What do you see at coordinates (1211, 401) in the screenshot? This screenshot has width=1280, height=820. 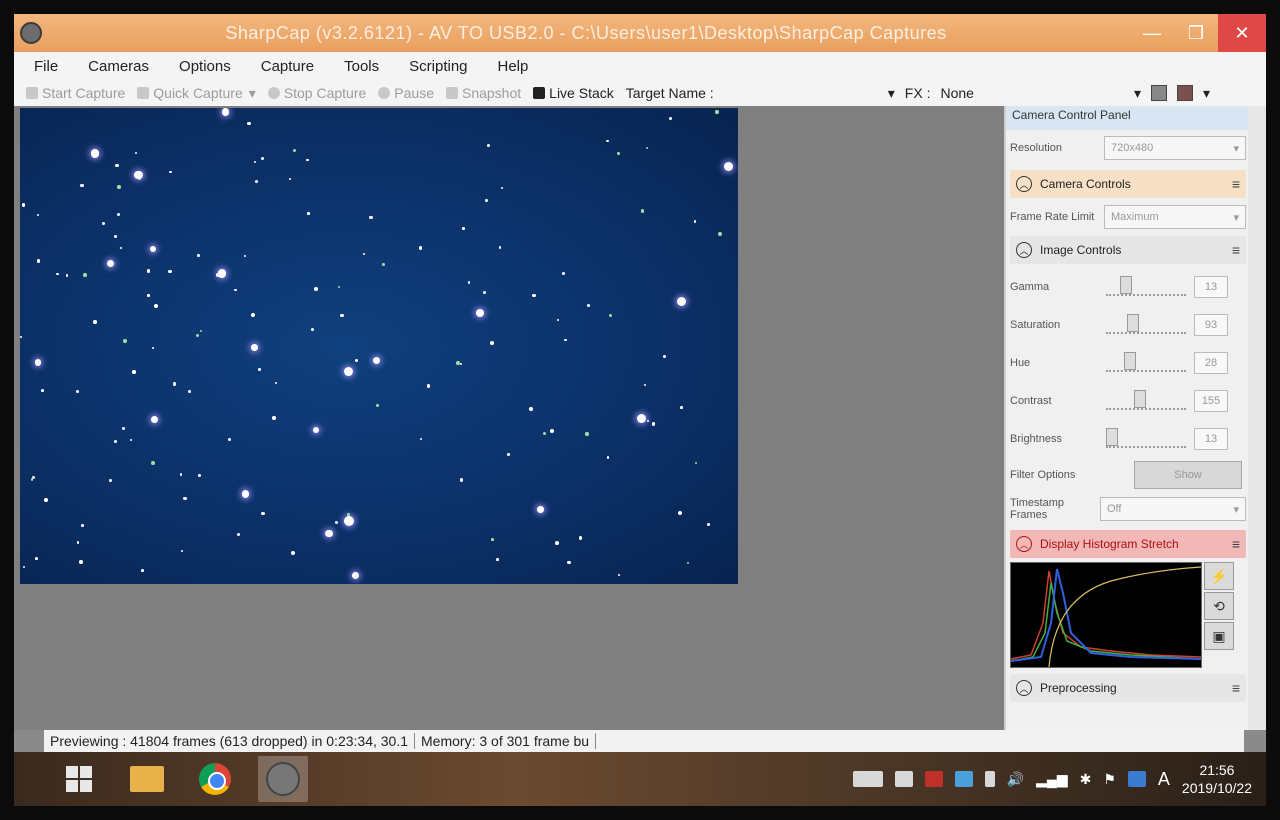 I see `contrast-value-input: 155` at bounding box center [1211, 401].